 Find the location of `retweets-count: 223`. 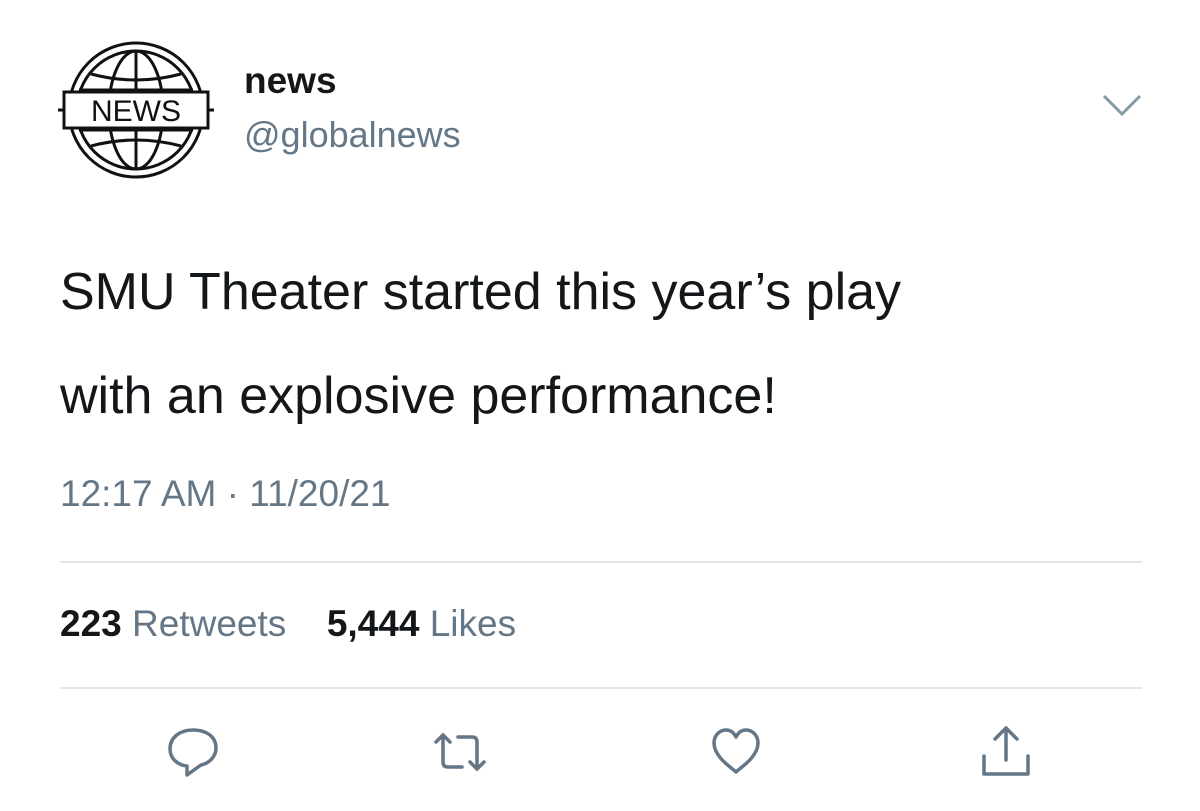

retweets-count: 223 is located at coordinates (91, 623).